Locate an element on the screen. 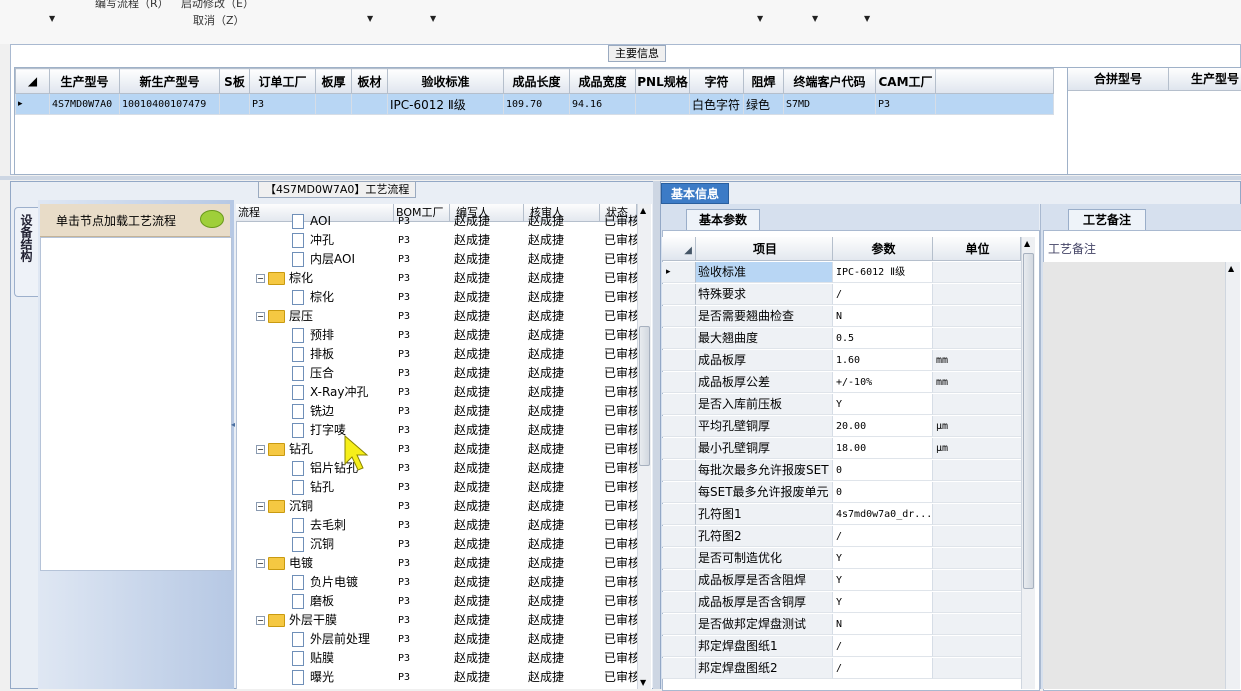 The width and height of the screenshot is (1241, 691). tree-node-label: 预排 is located at coordinates (313, 335).